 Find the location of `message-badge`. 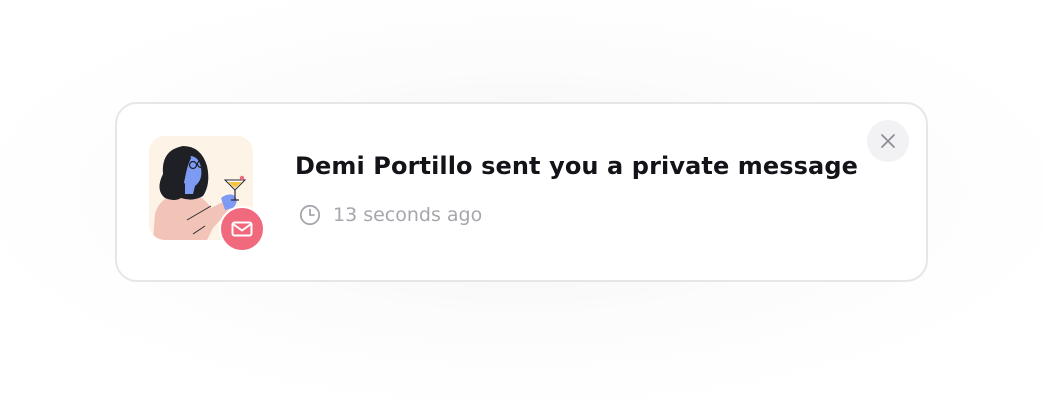

message-badge is located at coordinates (242, 229).